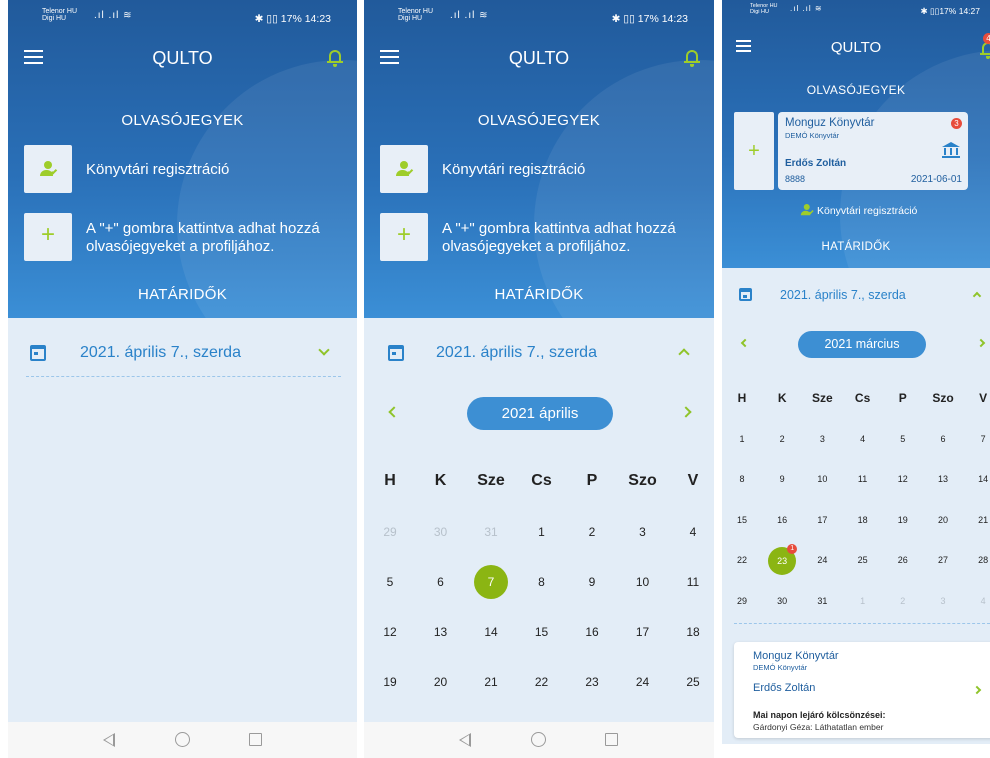 The height and width of the screenshot is (758, 990). What do you see at coordinates (113, 15) in the screenshot?
I see `signal-icon: .ıl .ıl ≋` at bounding box center [113, 15].